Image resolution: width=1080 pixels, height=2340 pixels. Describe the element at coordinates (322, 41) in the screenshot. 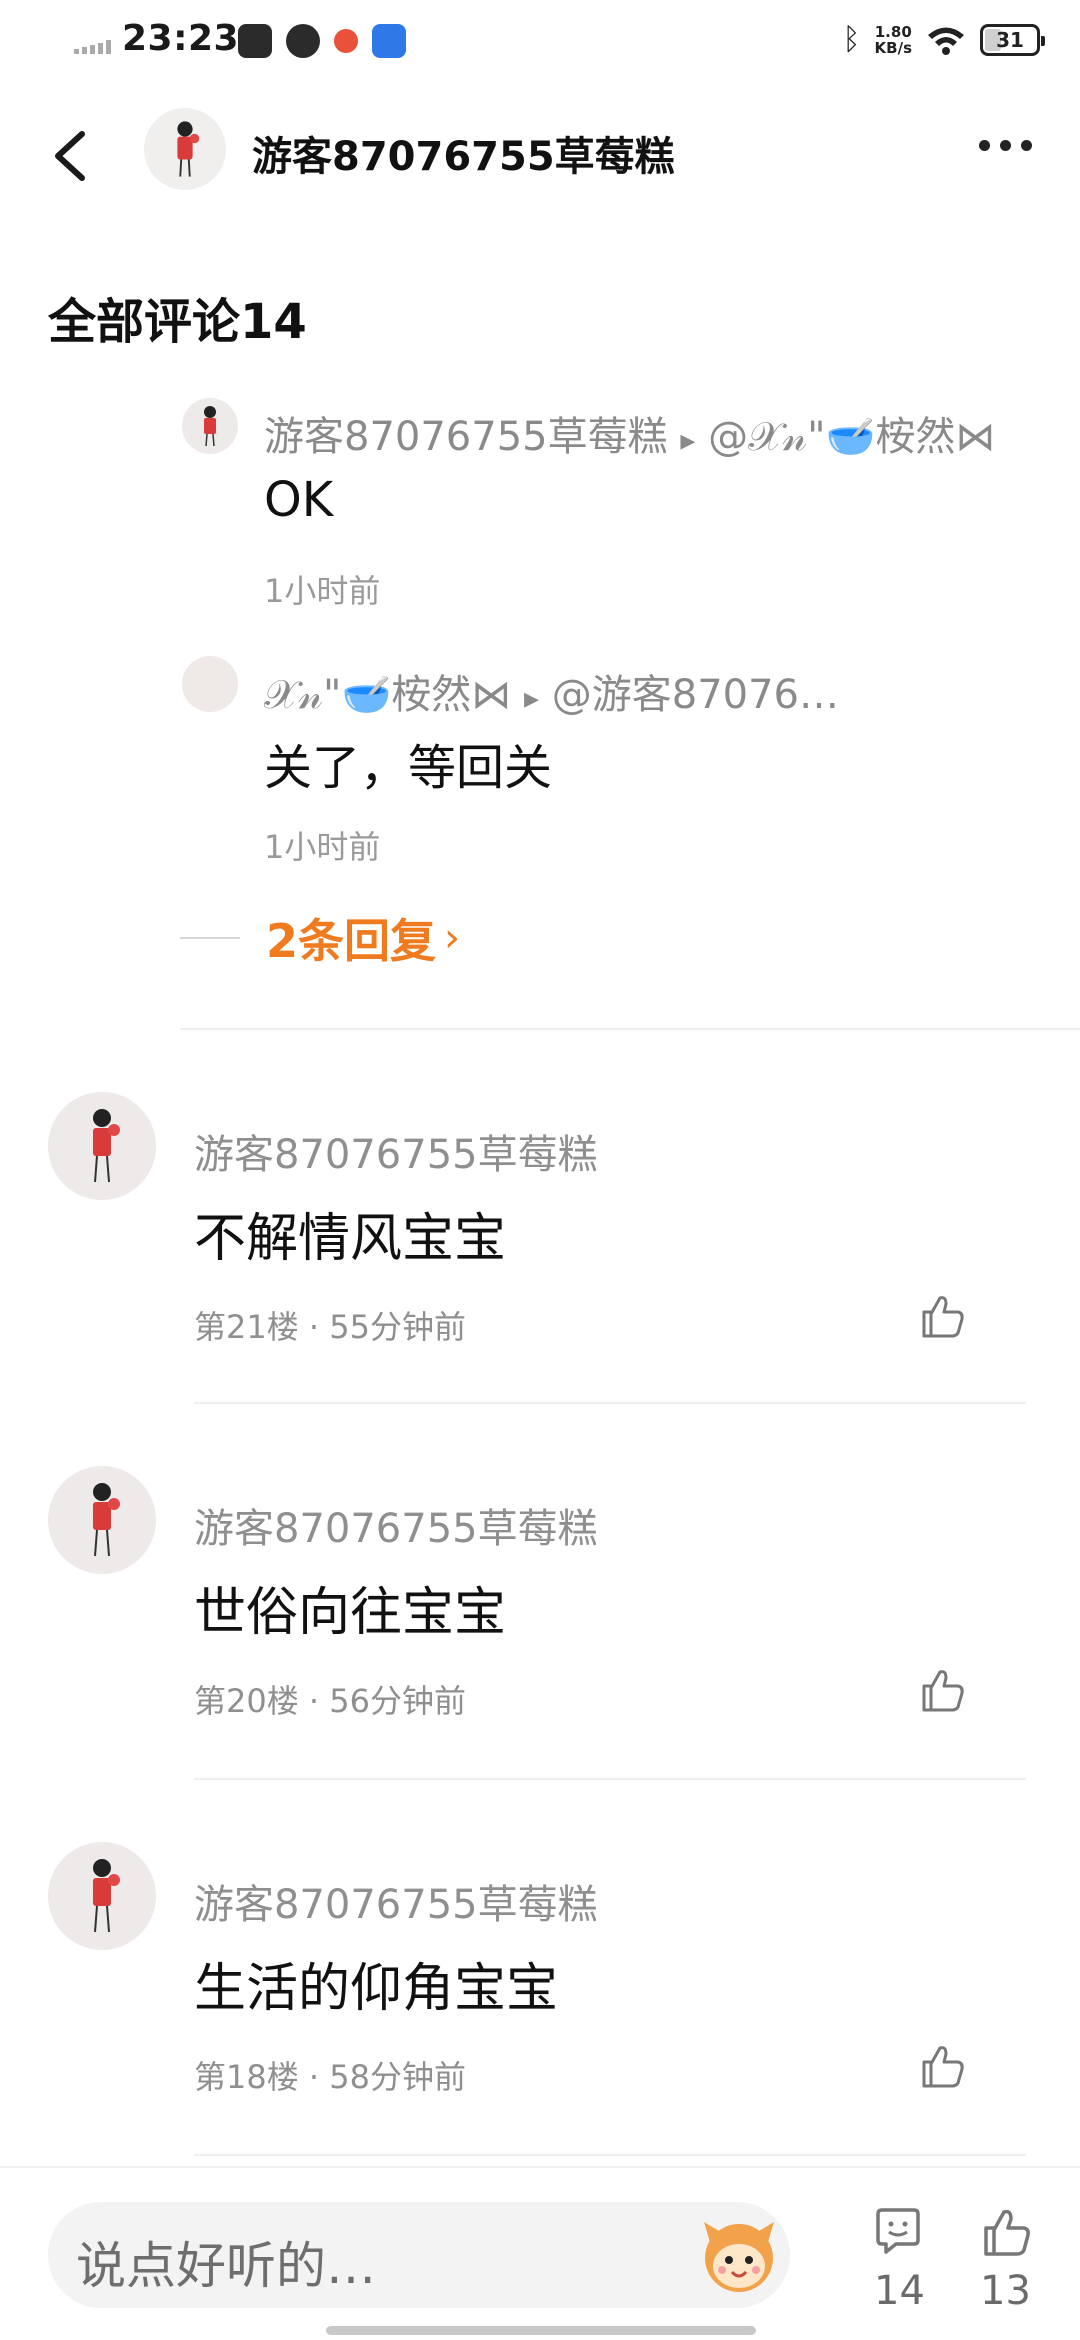

I see `notification-icons` at that location.